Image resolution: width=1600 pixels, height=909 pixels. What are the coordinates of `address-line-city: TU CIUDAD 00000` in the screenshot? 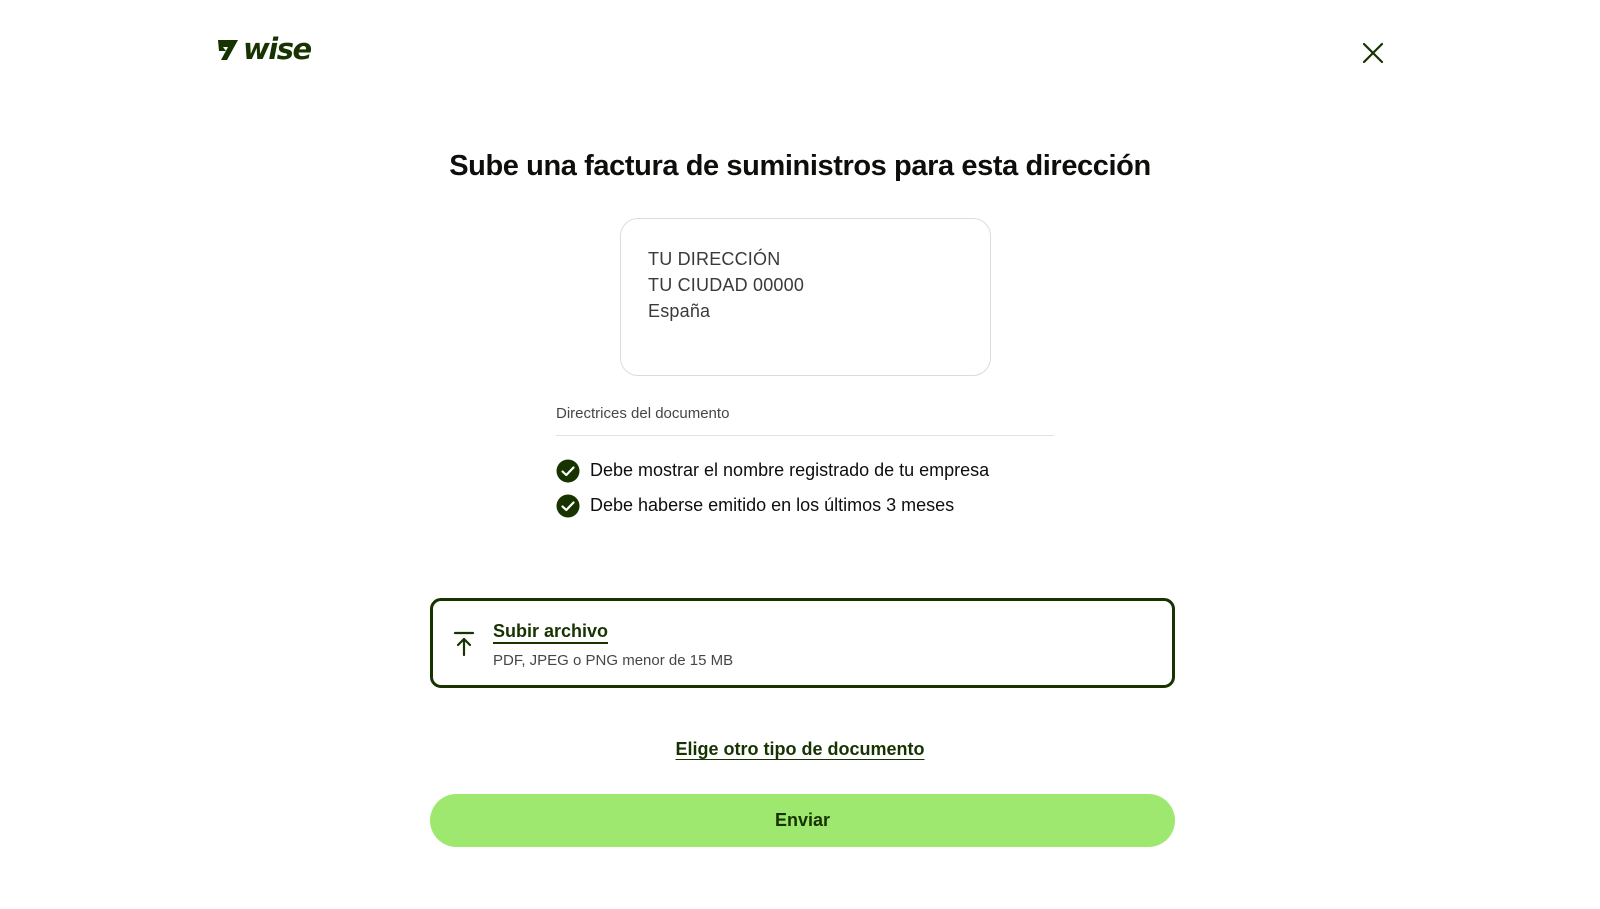 It's located at (726, 285).